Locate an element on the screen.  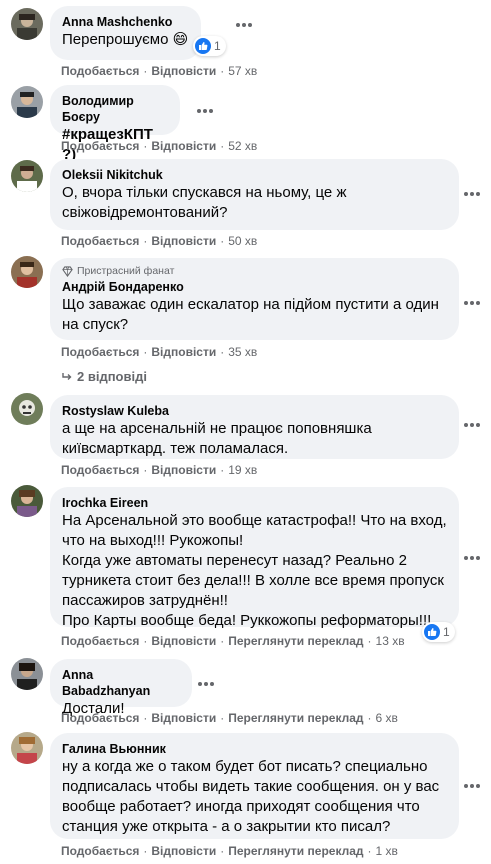
comment-author: Oleksii Nikitchuk is located at coordinates (254, 175).